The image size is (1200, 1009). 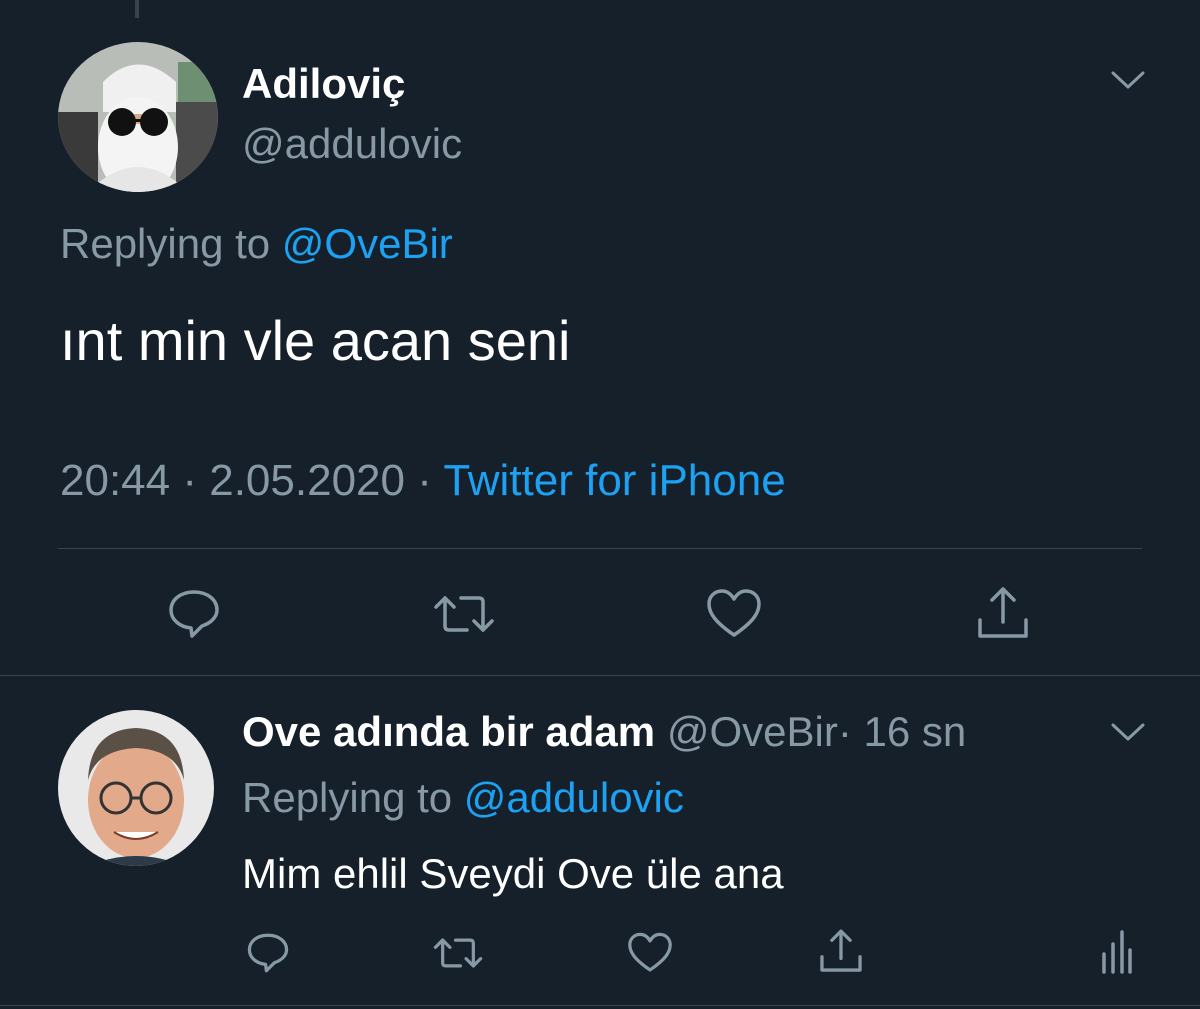 I want to click on analytics-icon, so click(x=1116, y=953).